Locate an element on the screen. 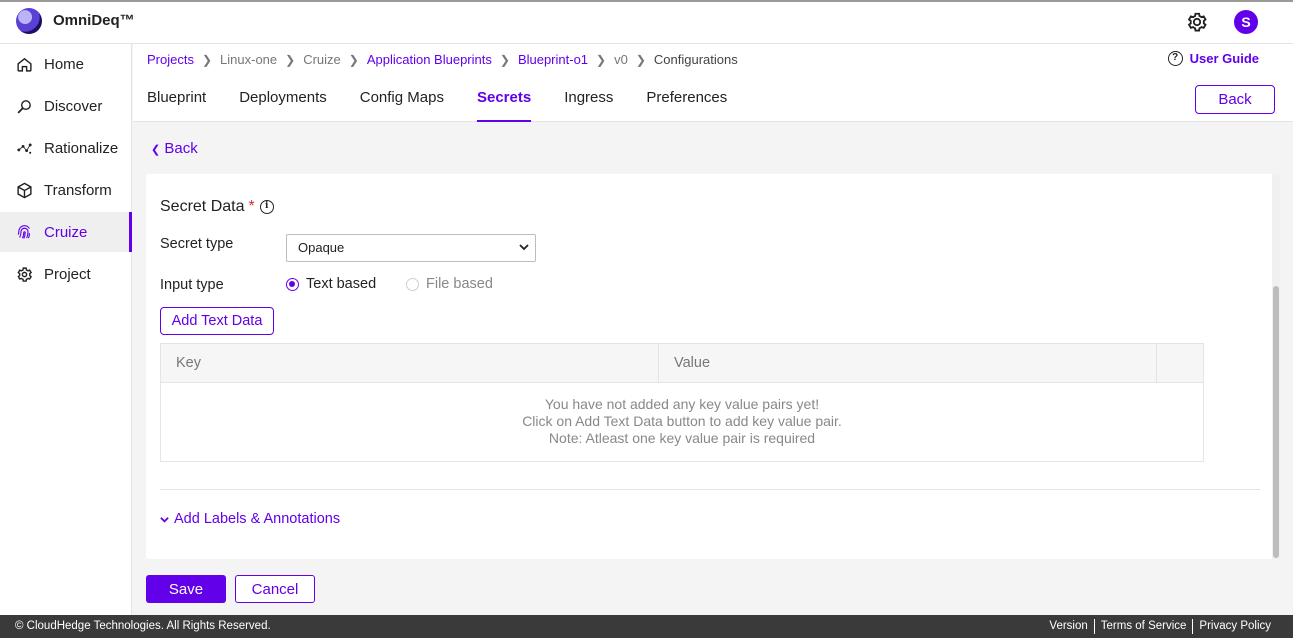 This screenshot has width=1293, height=638. sidebar-item-discover: Discover is located at coordinates (66, 106).